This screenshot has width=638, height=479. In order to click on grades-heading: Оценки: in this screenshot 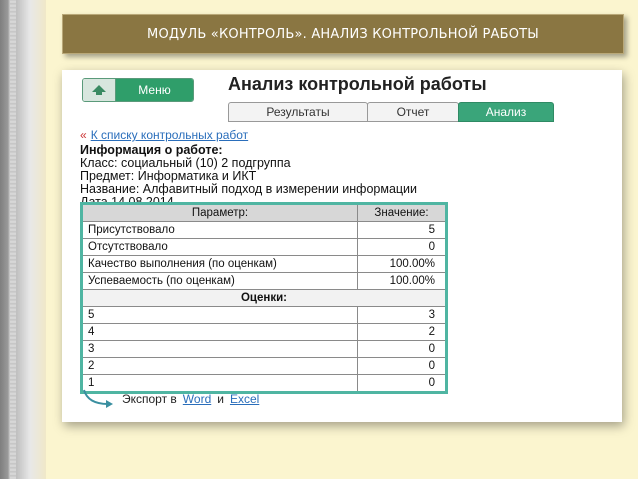, I will do `click(264, 298)`.